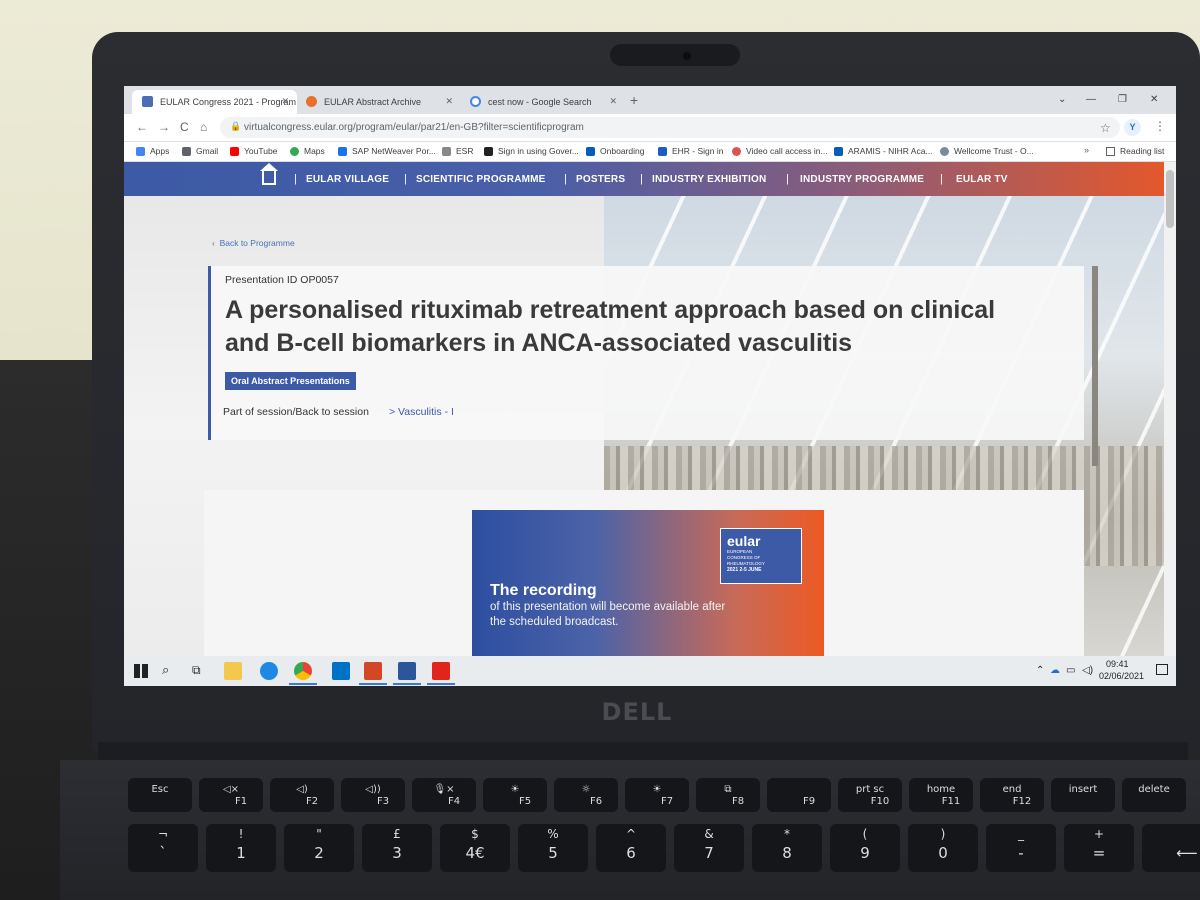 The width and height of the screenshot is (1200, 900). What do you see at coordinates (1117, 664) in the screenshot?
I see `clock-time: 09:41` at bounding box center [1117, 664].